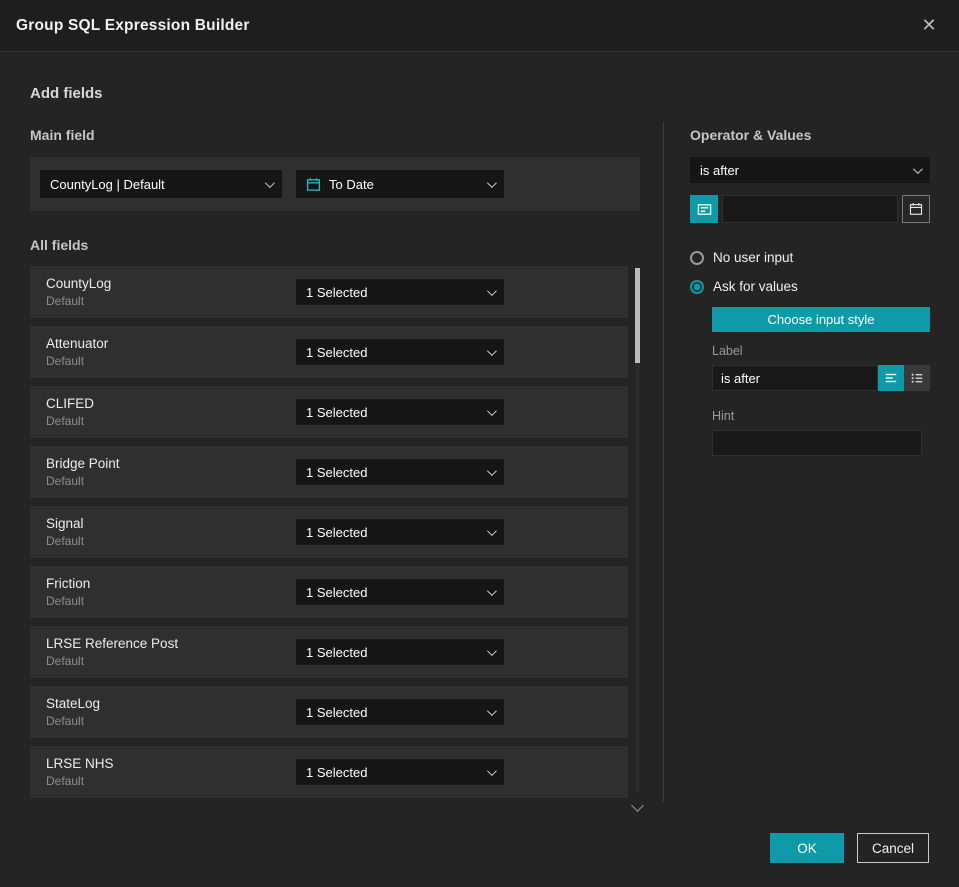  I want to click on field-row: CountyLog Default 1 Selected, so click(329, 292).